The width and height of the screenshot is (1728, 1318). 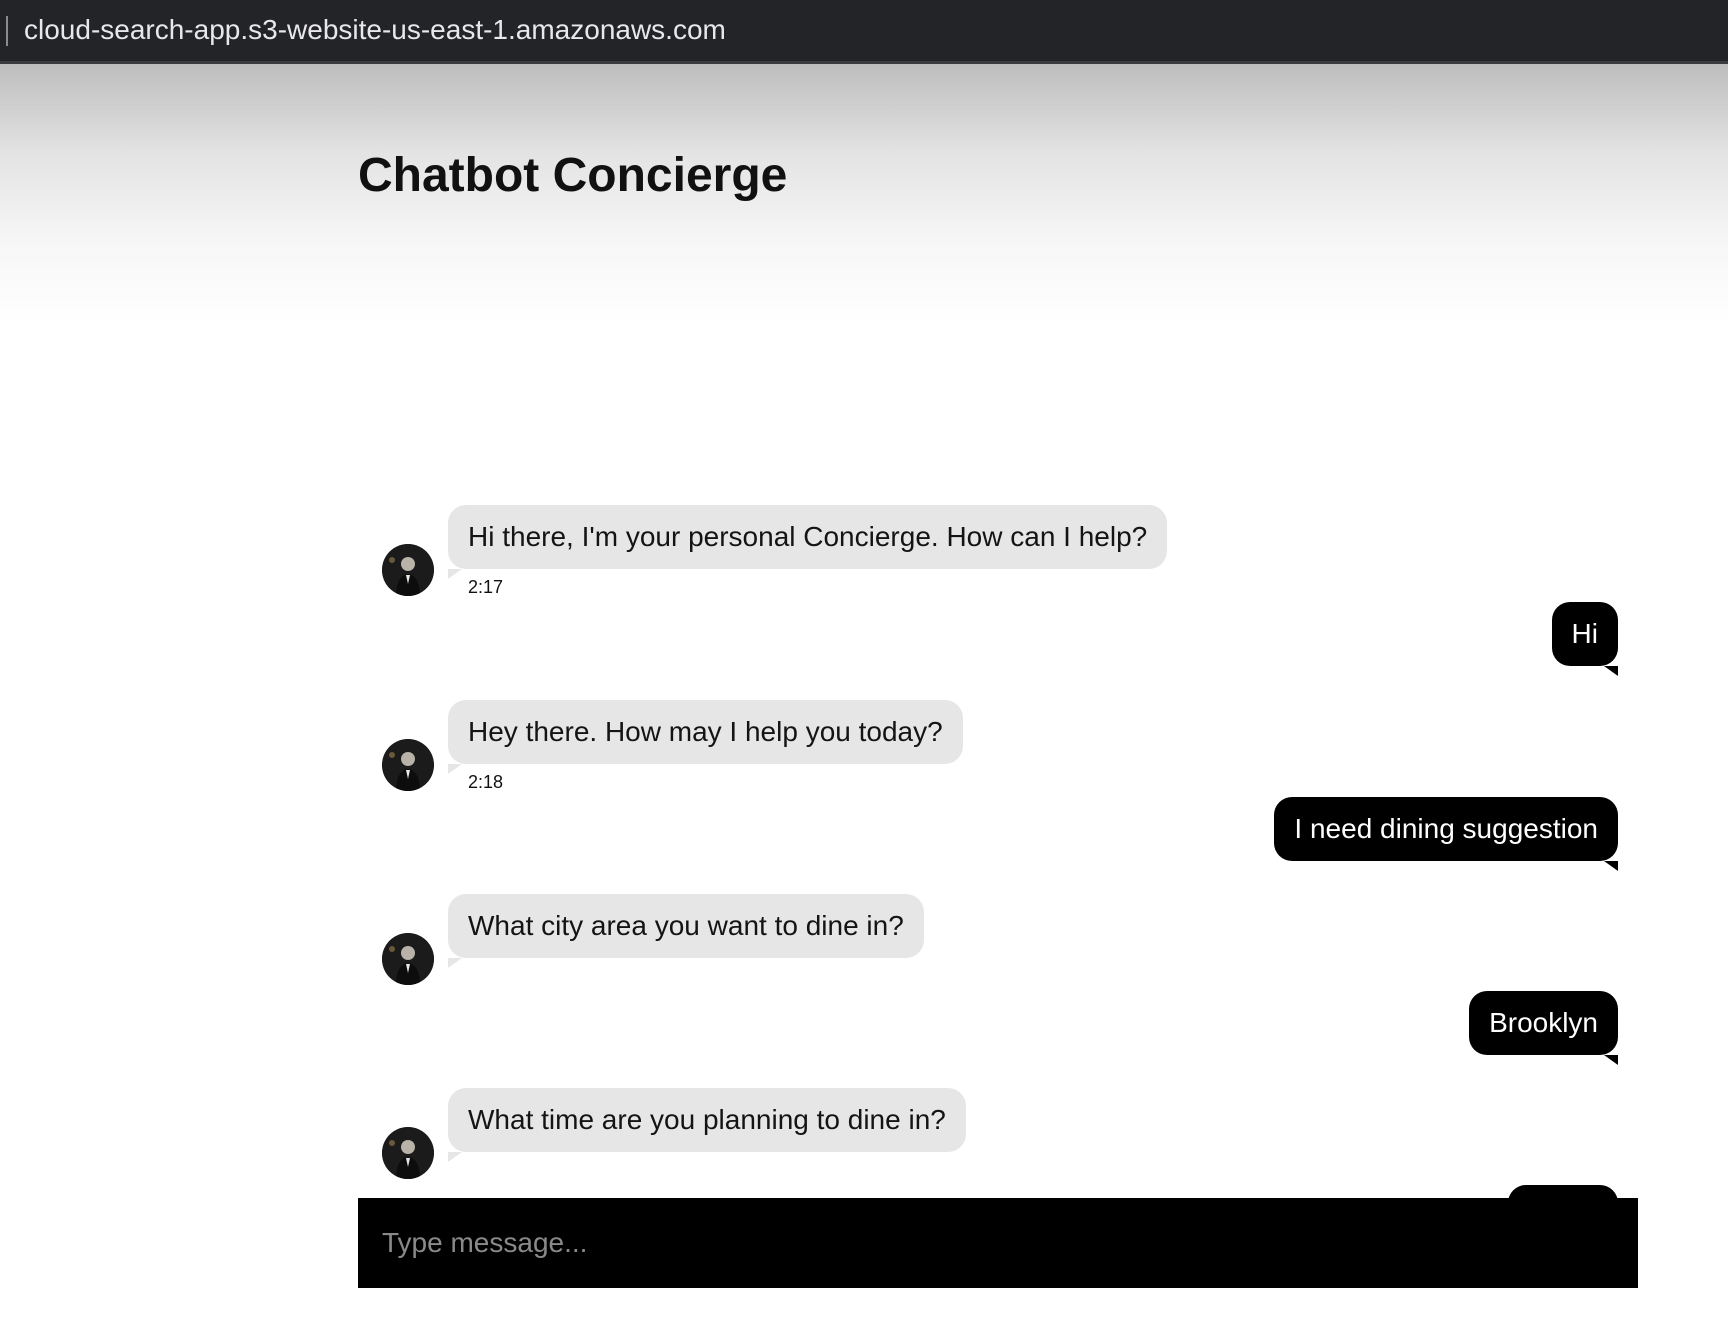 What do you see at coordinates (486, 587) in the screenshot?
I see `message-timestamp: 2:17` at bounding box center [486, 587].